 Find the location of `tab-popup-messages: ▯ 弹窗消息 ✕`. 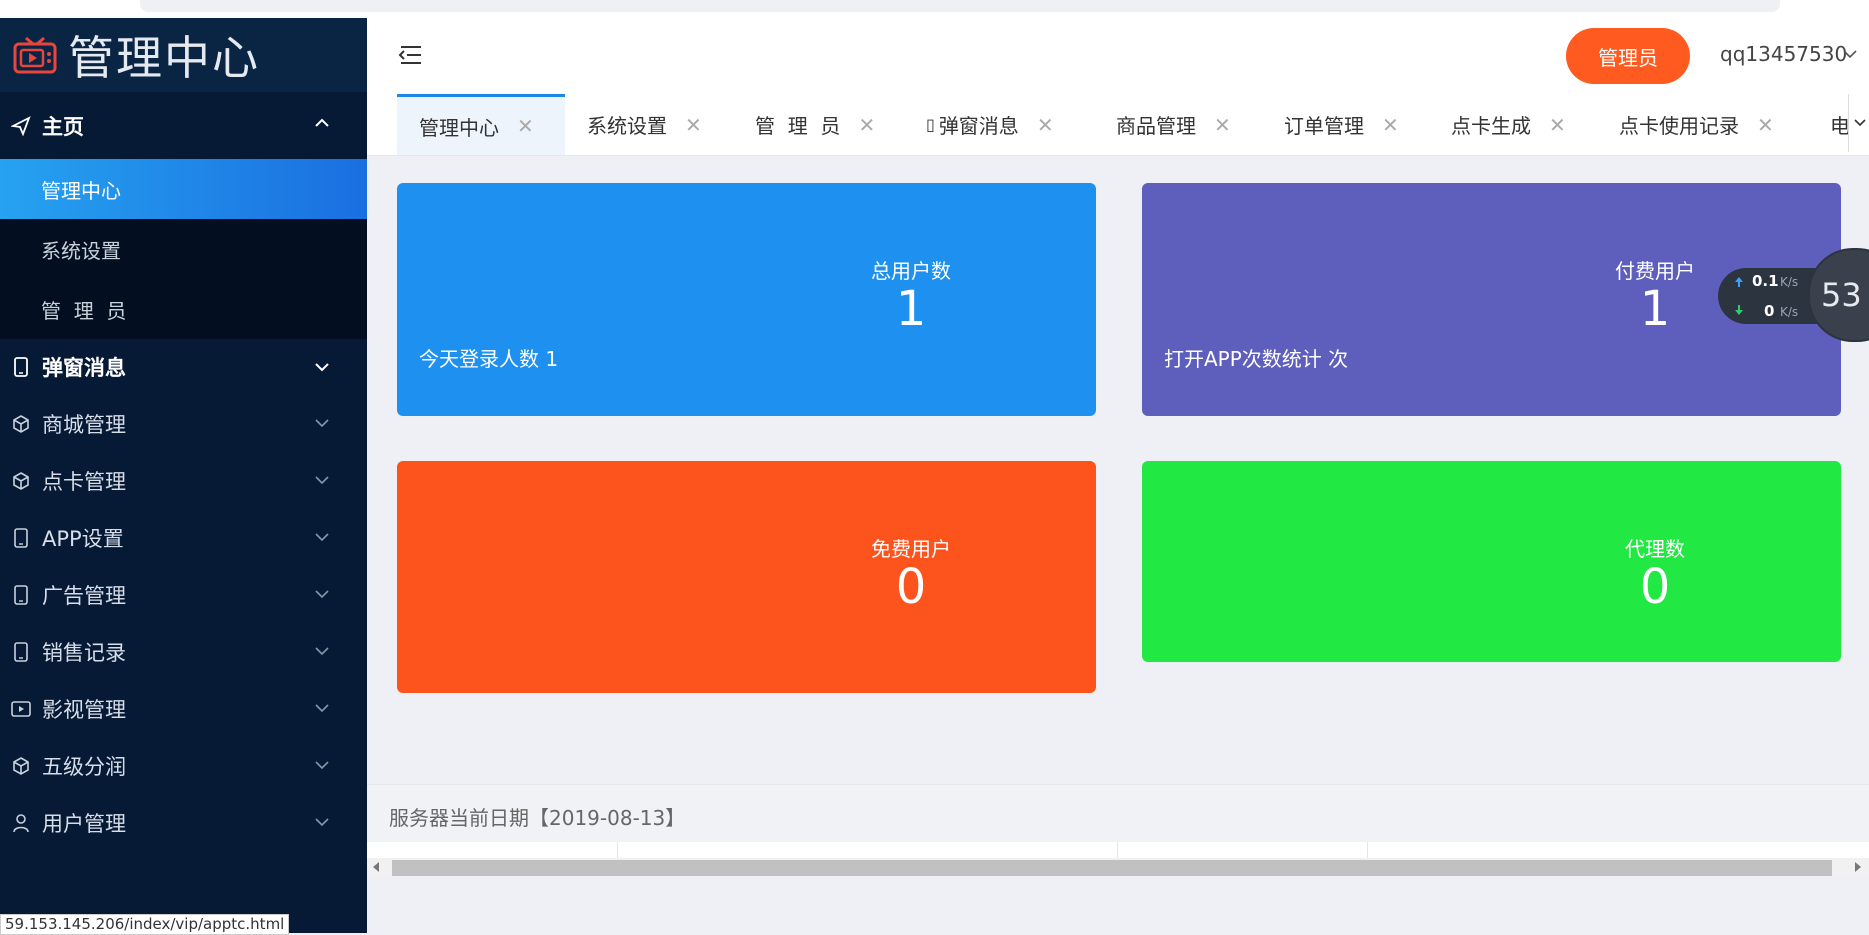

tab-popup-messages: ▯ 弹窗消息 ✕ is located at coordinates (990, 124).